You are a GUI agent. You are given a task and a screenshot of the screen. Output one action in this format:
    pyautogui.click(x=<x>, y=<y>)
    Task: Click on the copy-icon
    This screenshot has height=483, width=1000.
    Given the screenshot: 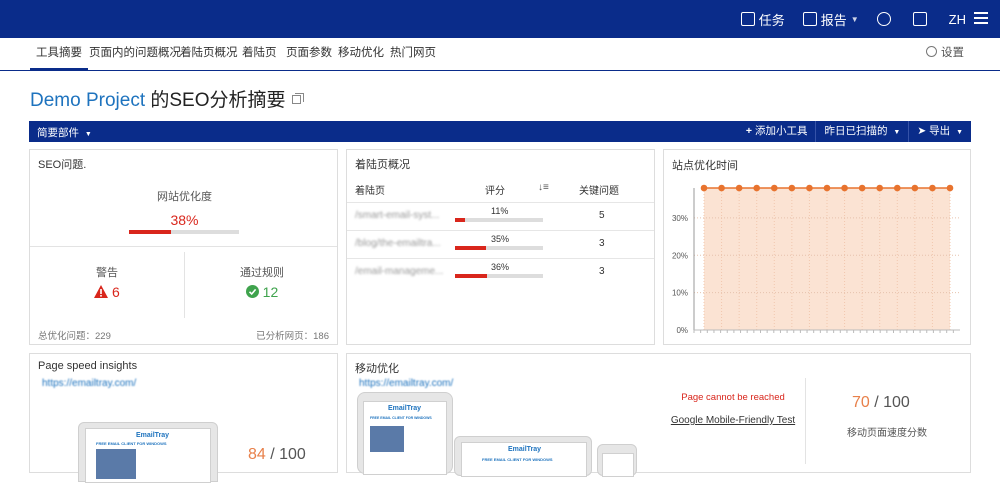 What is the action you would take?
    pyautogui.click(x=297, y=98)
    